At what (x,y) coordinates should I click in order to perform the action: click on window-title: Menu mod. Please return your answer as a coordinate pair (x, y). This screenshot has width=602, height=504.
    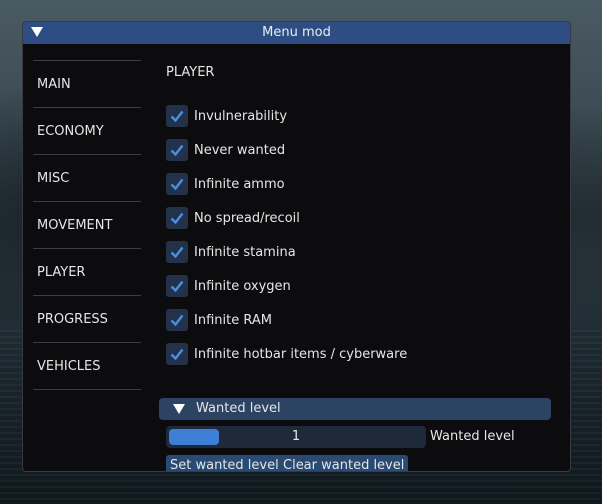
    Looking at the image, I should click on (296, 32).